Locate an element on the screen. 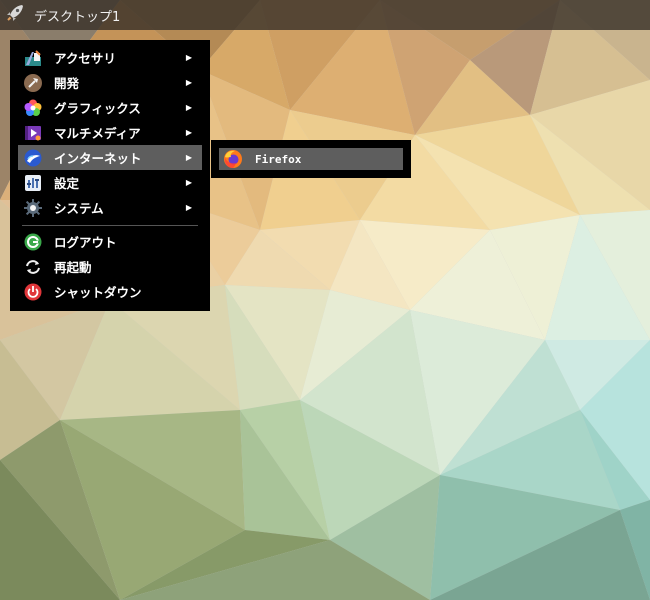 The width and height of the screenshot is (650, 600). menu-item-graphics: グラフィックス ▶ is located at coordinates (110, 107).